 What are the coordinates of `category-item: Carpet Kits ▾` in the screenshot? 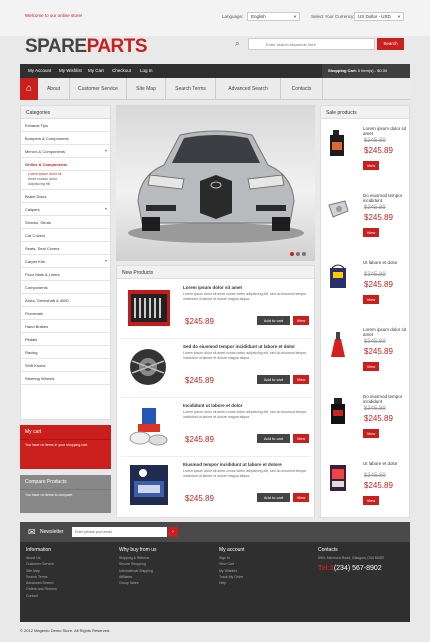 It's located at (65, 261).